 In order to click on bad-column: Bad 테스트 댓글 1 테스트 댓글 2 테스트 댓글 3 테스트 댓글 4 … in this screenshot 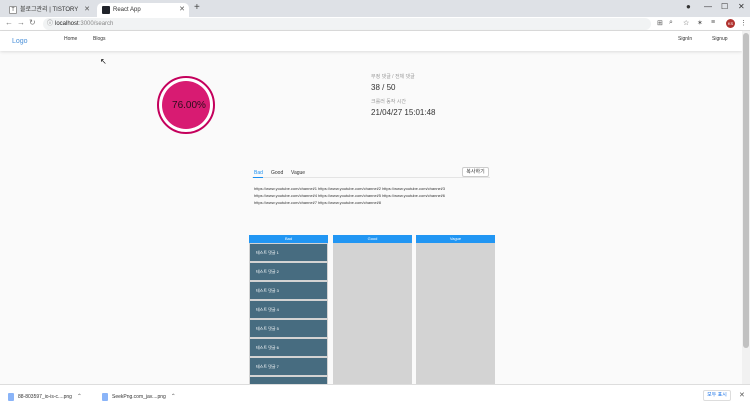, I will do `click(288, 309)`.